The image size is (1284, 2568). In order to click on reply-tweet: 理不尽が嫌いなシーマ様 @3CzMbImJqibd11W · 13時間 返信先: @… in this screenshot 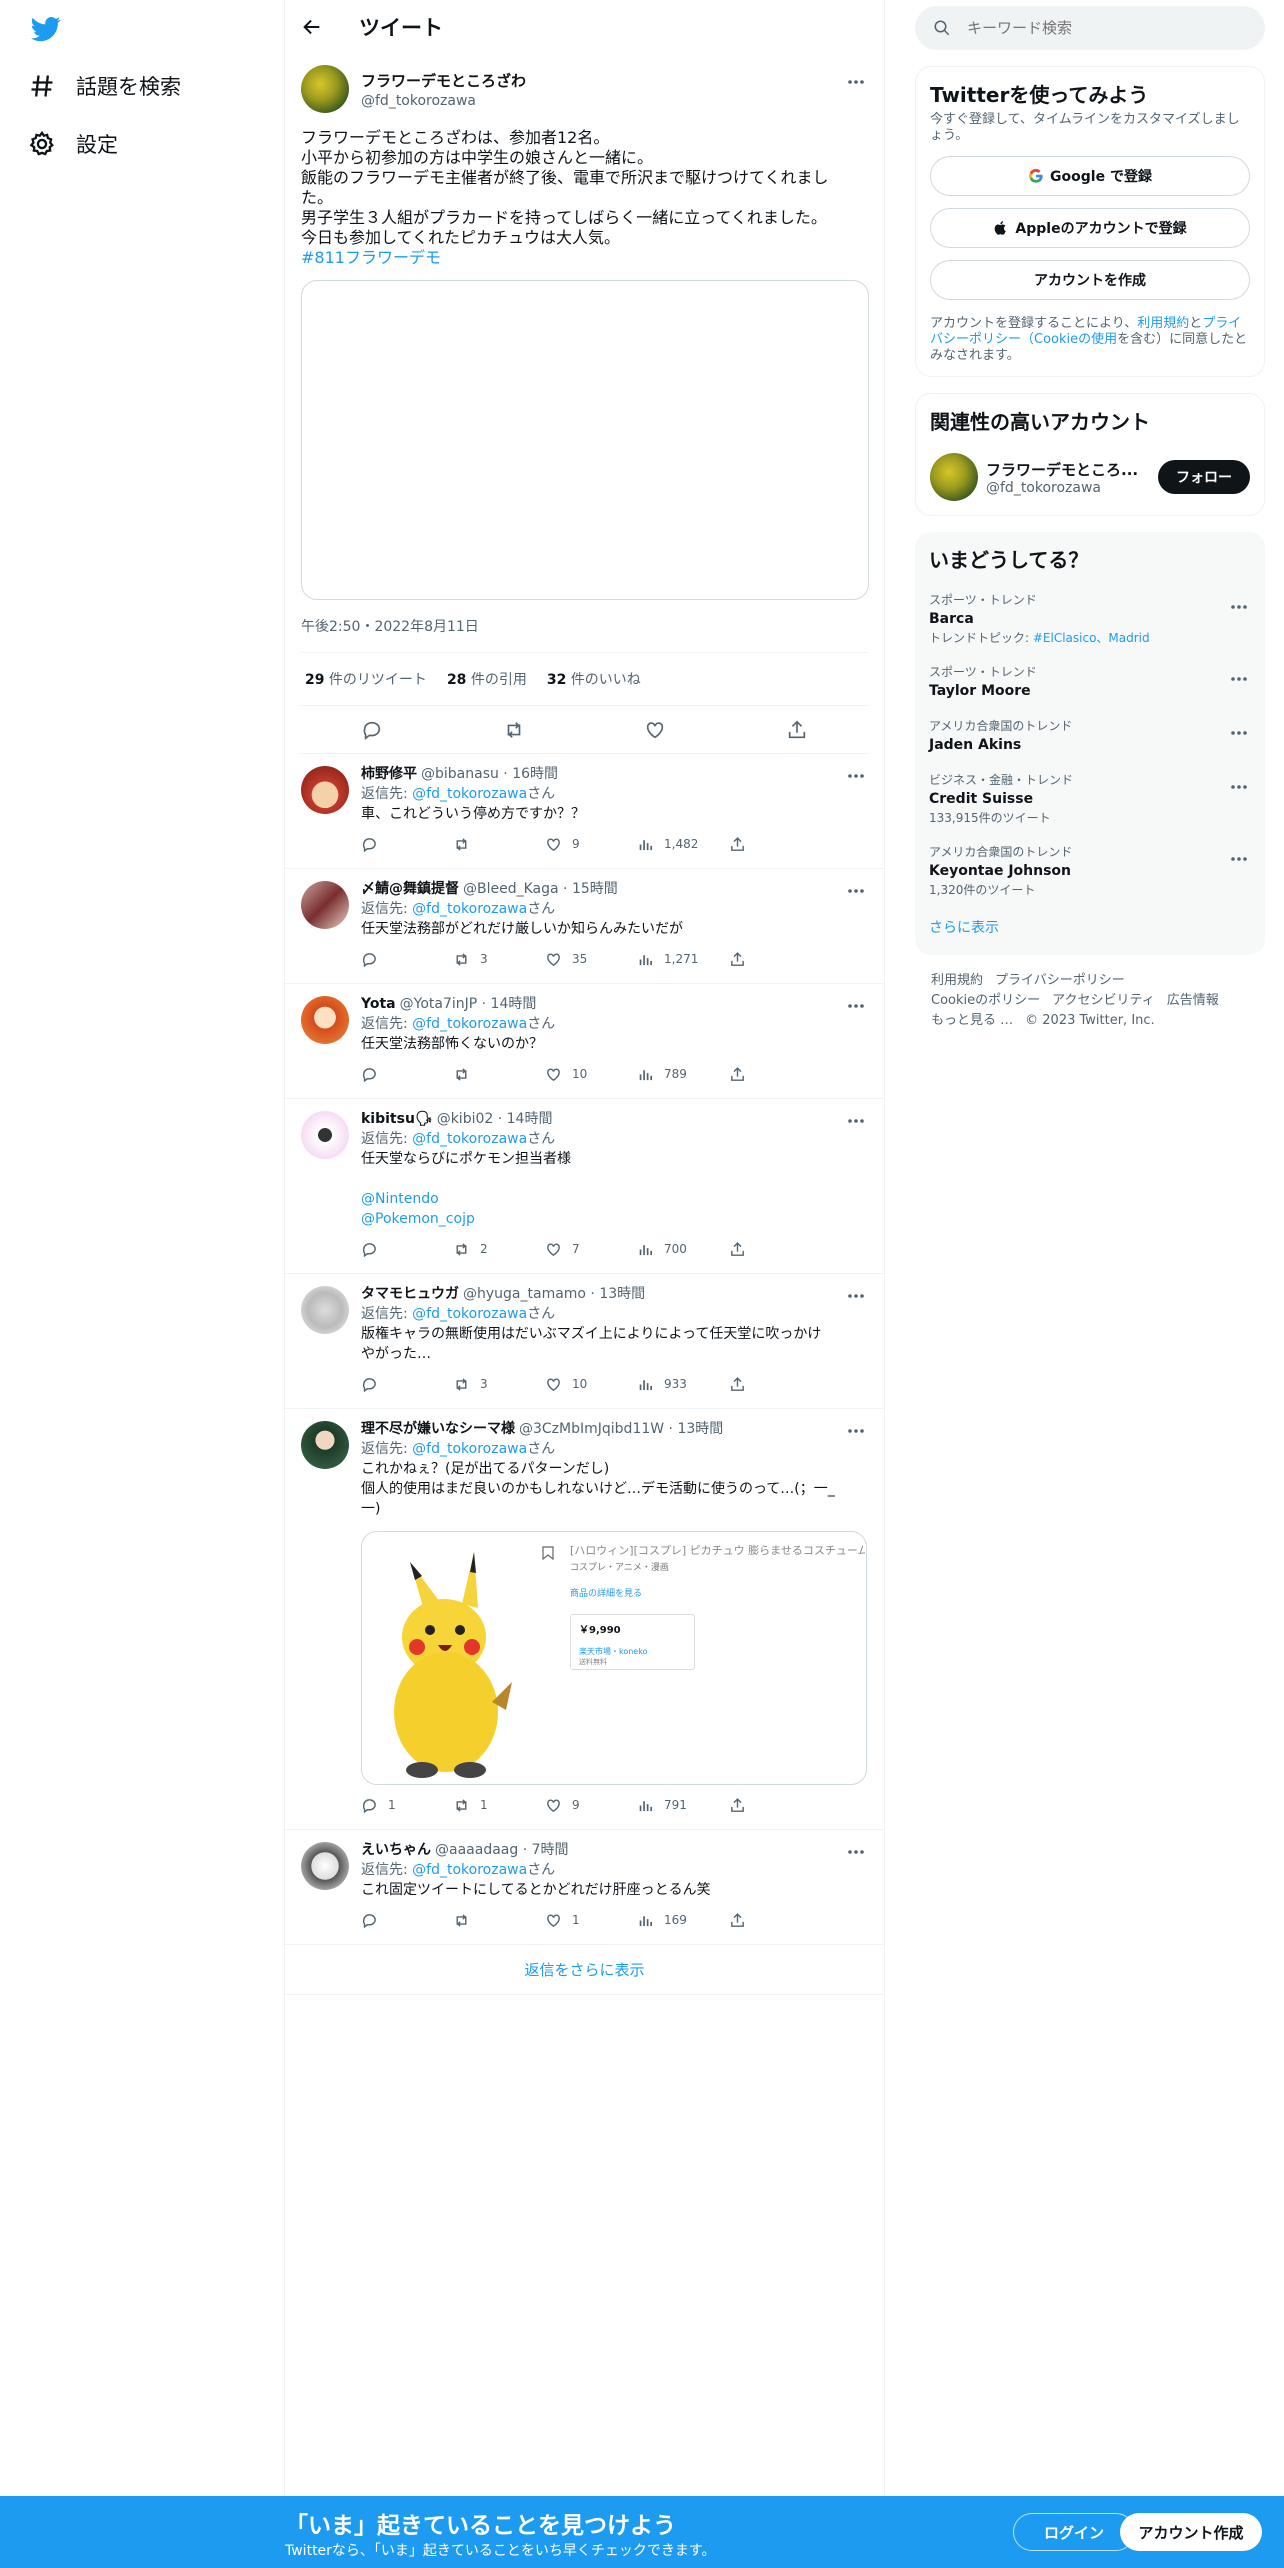, I will do `click(584, 1619)`.